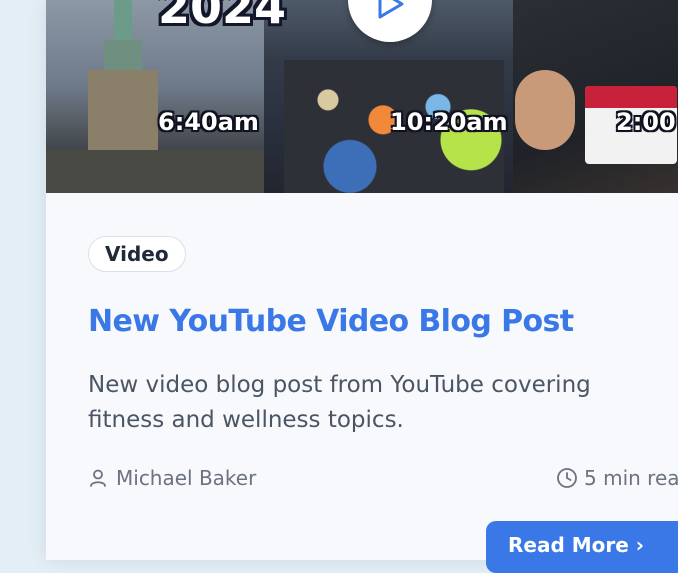 The height and width of the screenshot is (573, 678). I want to click on race-bib-header, so click(631, 97).